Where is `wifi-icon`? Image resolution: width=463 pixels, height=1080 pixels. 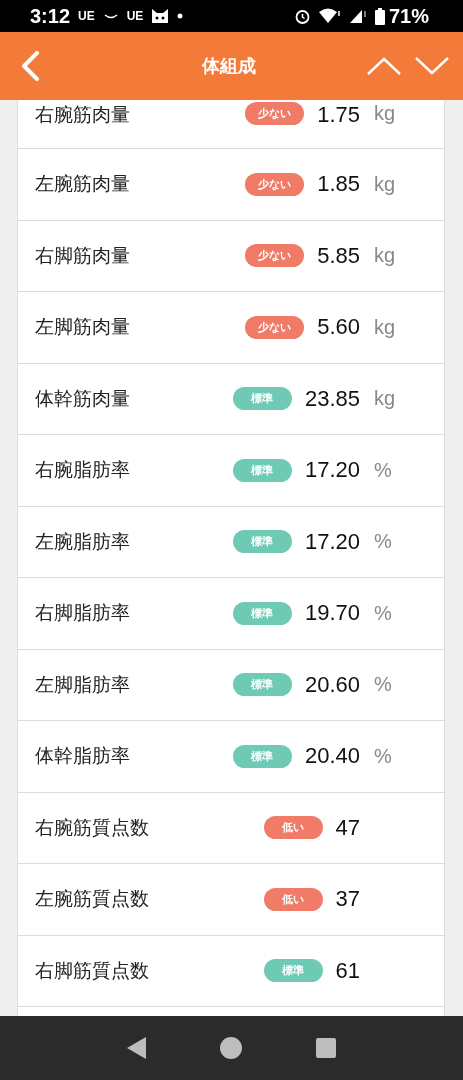 wifi-icon is located at coordinates (329, 16).